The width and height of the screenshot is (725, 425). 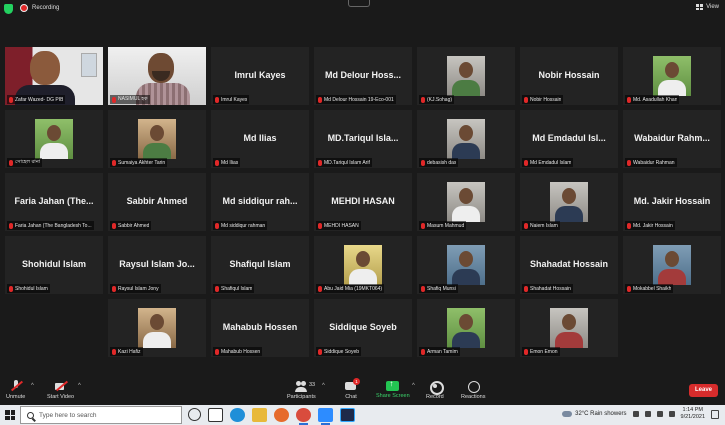 What do you see at coordinates (594, 414) in the screenshot?
I see `weather-widget: 32°C Rain showers` at bounding box center [594, 414].